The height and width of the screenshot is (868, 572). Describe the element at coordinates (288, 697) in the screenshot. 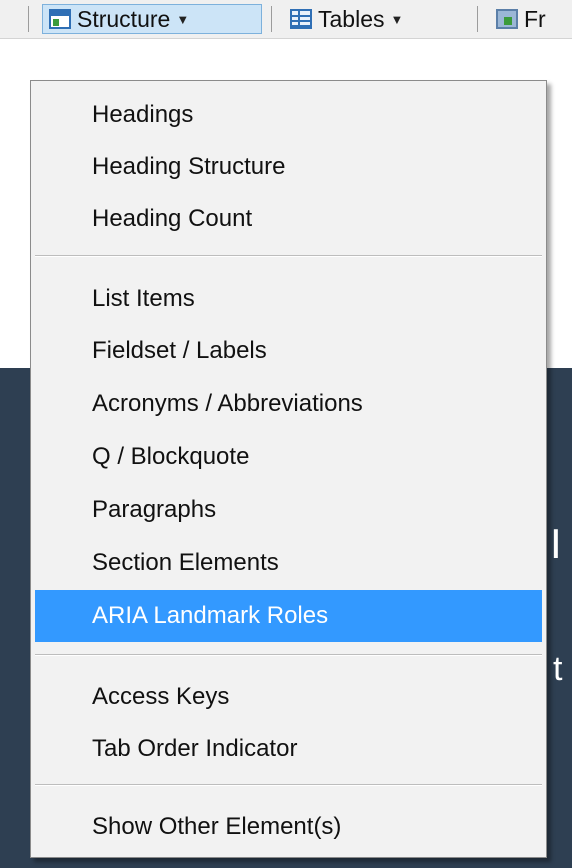

I see `menu-item-access-keys: Access Keys` at that location.